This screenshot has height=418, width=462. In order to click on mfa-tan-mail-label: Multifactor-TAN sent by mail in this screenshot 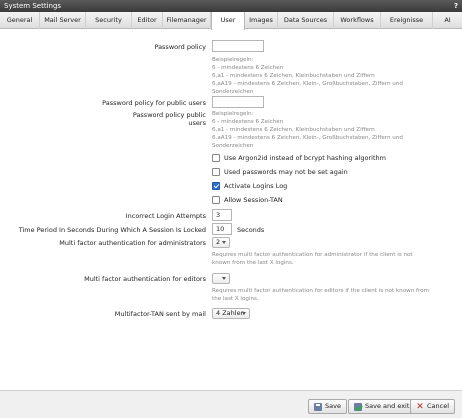, I will do `click(160, 314)`.